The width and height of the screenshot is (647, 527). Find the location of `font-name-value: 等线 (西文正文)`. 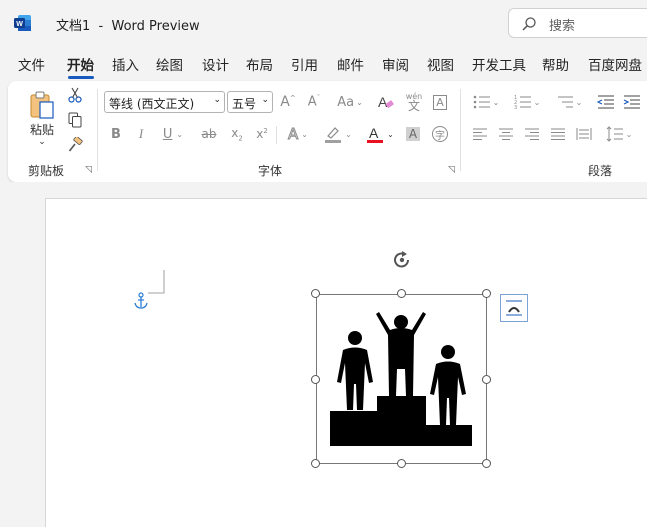

font-name-value: 等线 (西文正文) is located at coordinates (152, 104).